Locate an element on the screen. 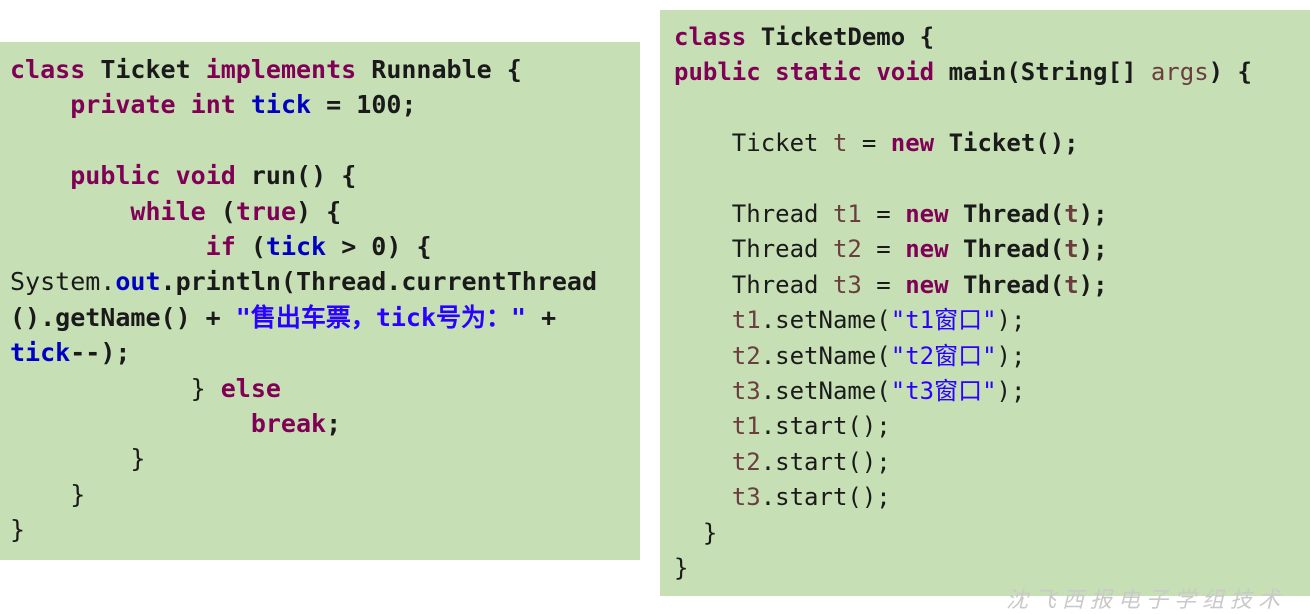 This screenshot has width=1310, height=614. t1-name-literal: "t1窗口" is located at coordinates (943, 320).